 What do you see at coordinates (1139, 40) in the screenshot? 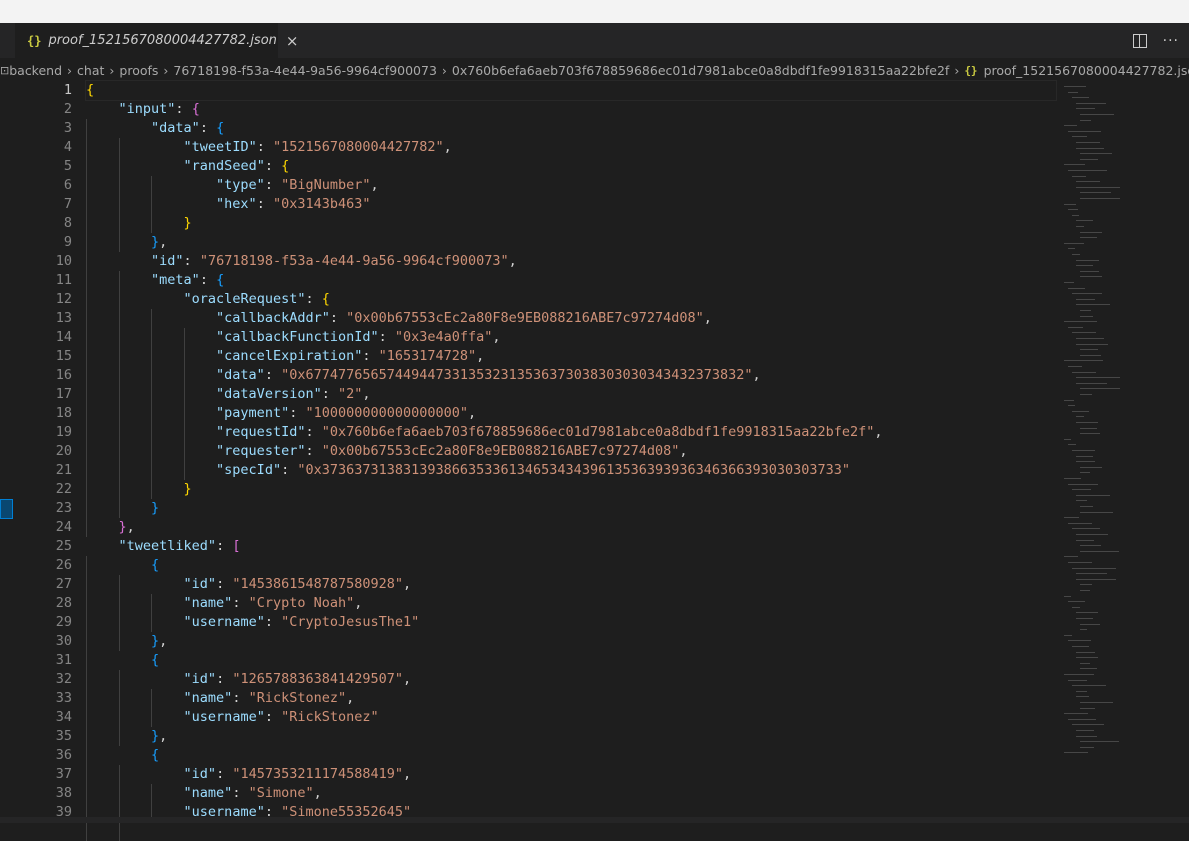
I see `split-editor-icon` at bounding box center [1139, 40].